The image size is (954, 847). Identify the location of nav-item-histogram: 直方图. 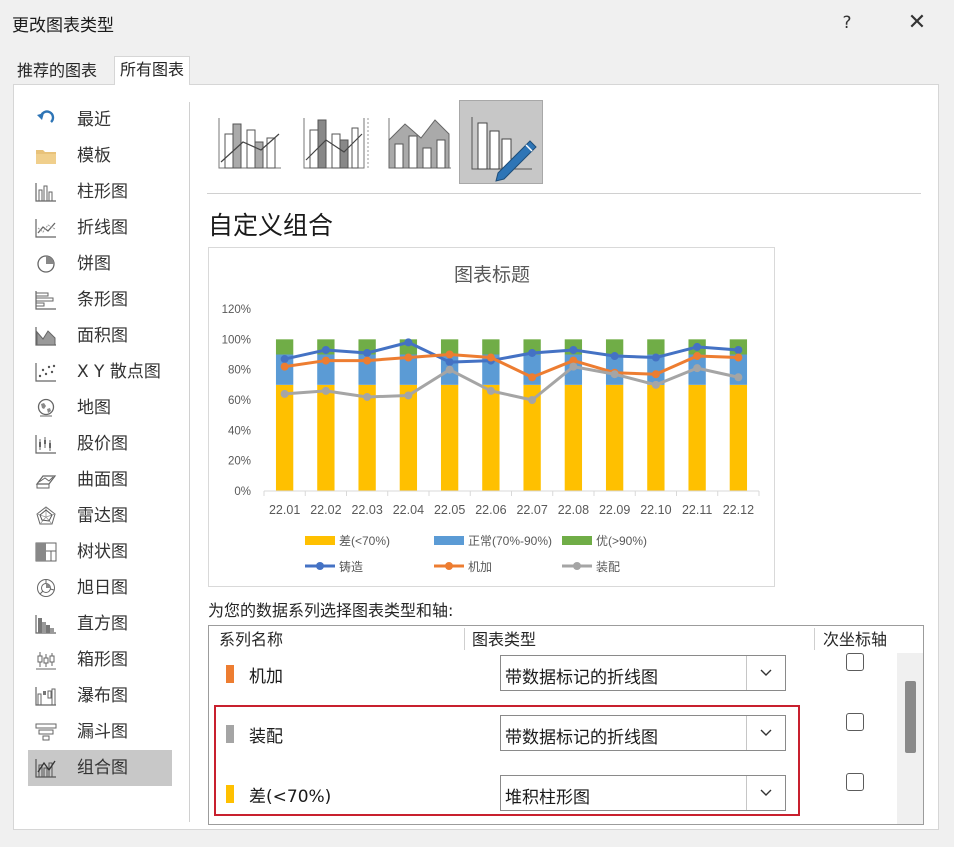
(100, 624).